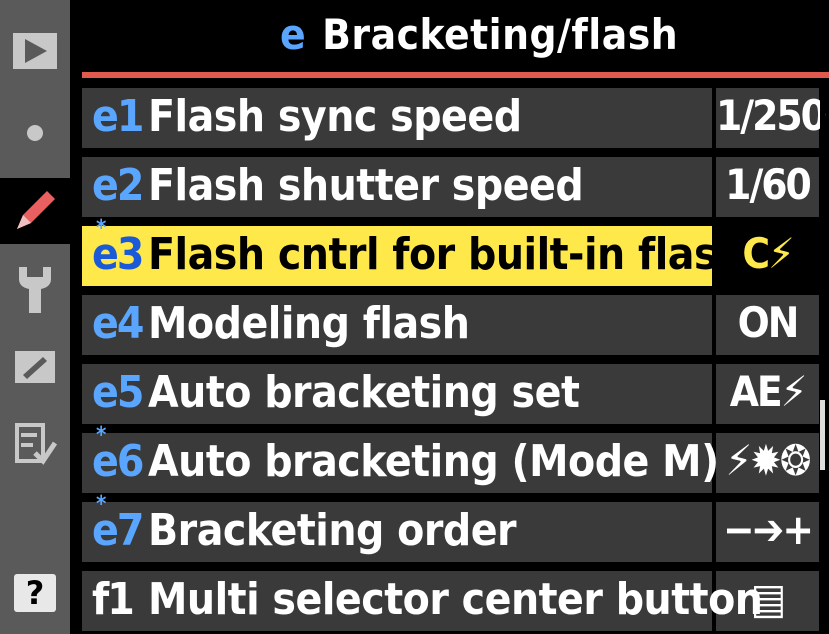  Describe the element at coordinates (118, 116) in the screenshot. I see `menu-item-code: e1` at that location.